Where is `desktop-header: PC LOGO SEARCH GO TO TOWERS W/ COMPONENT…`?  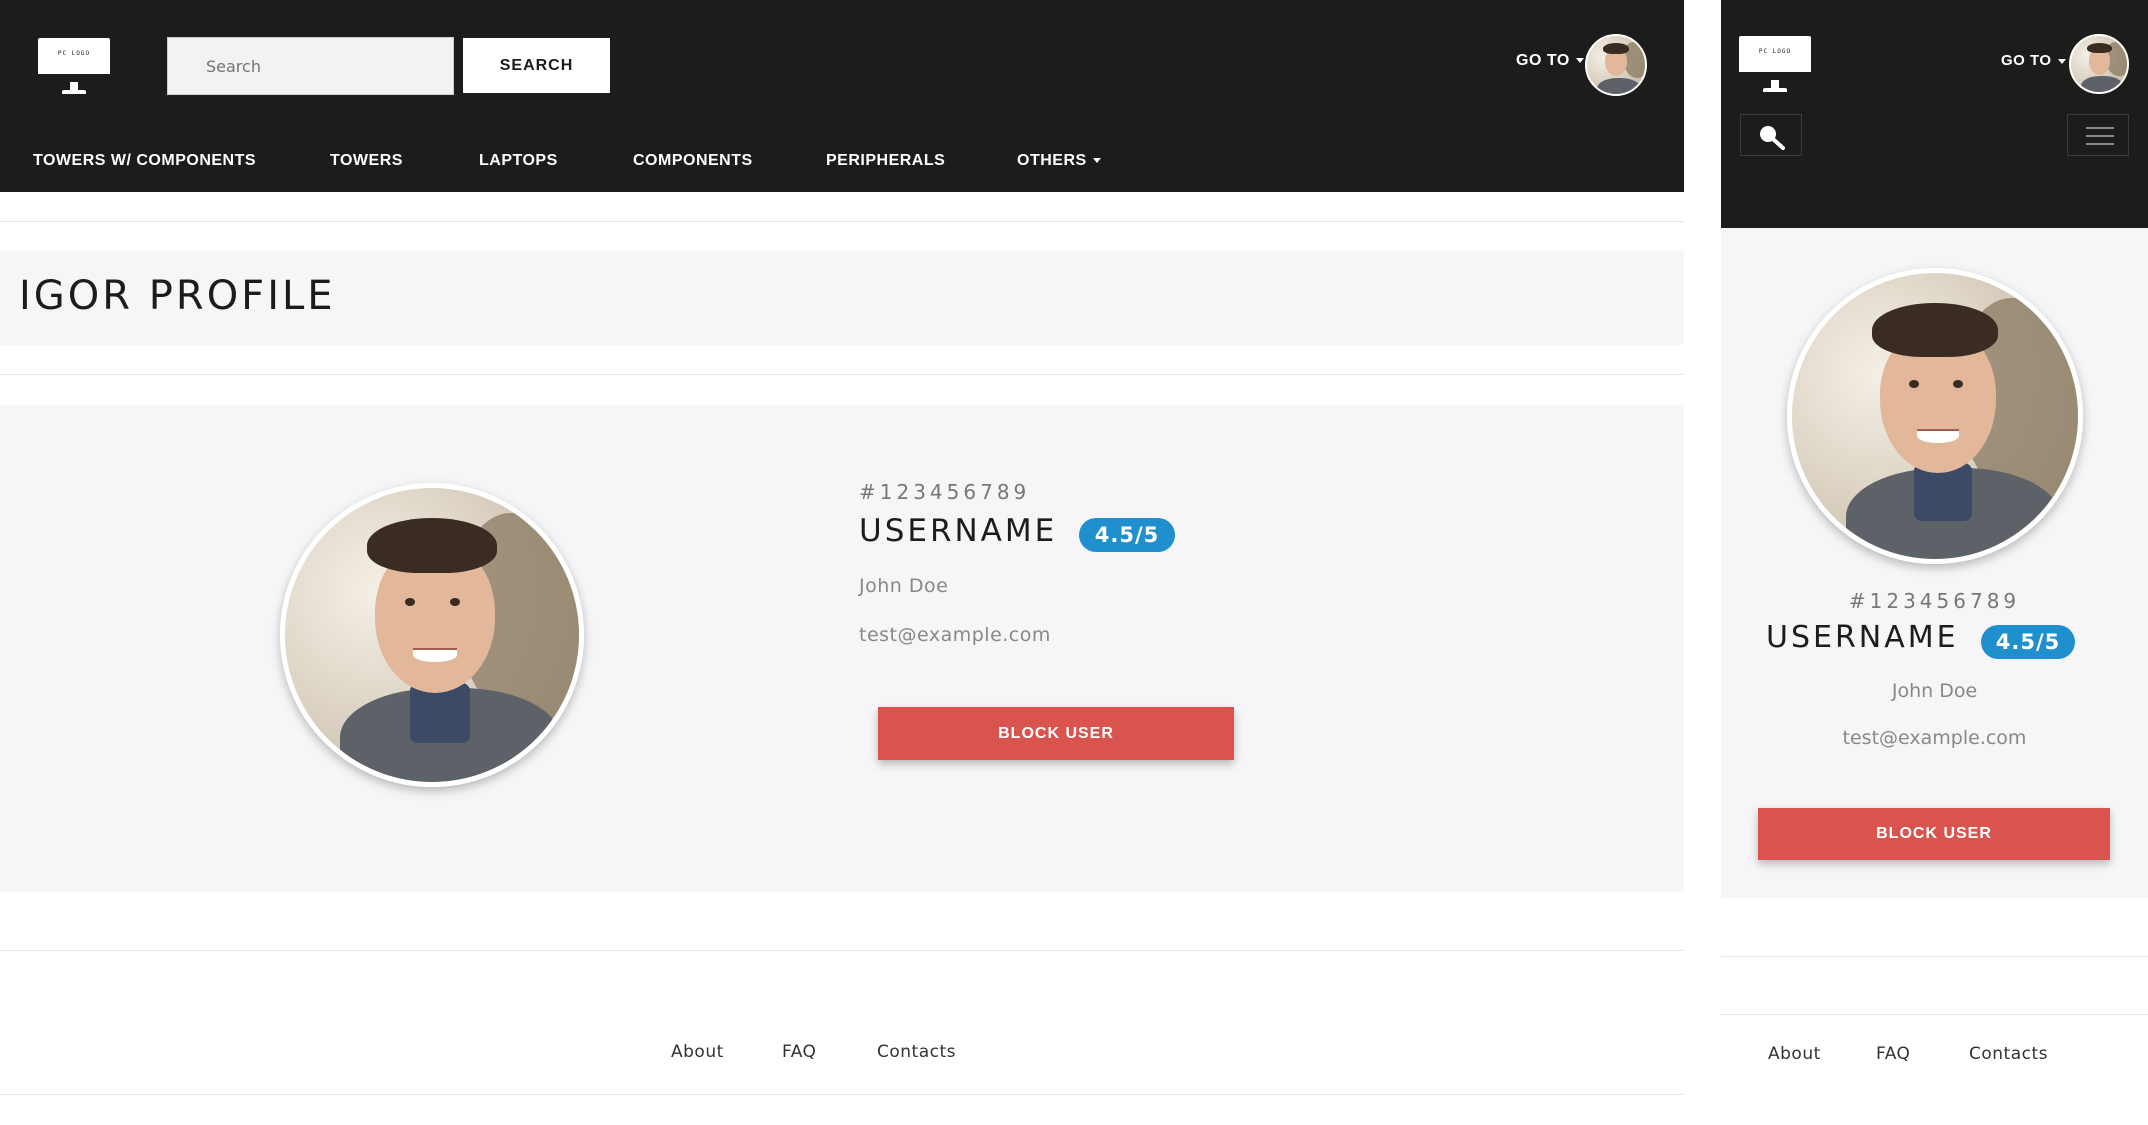
desktop-header: PC LOGO SEARCH GO TO TOWERS W/ COMPONENT… is located at coordinates (842, 96).